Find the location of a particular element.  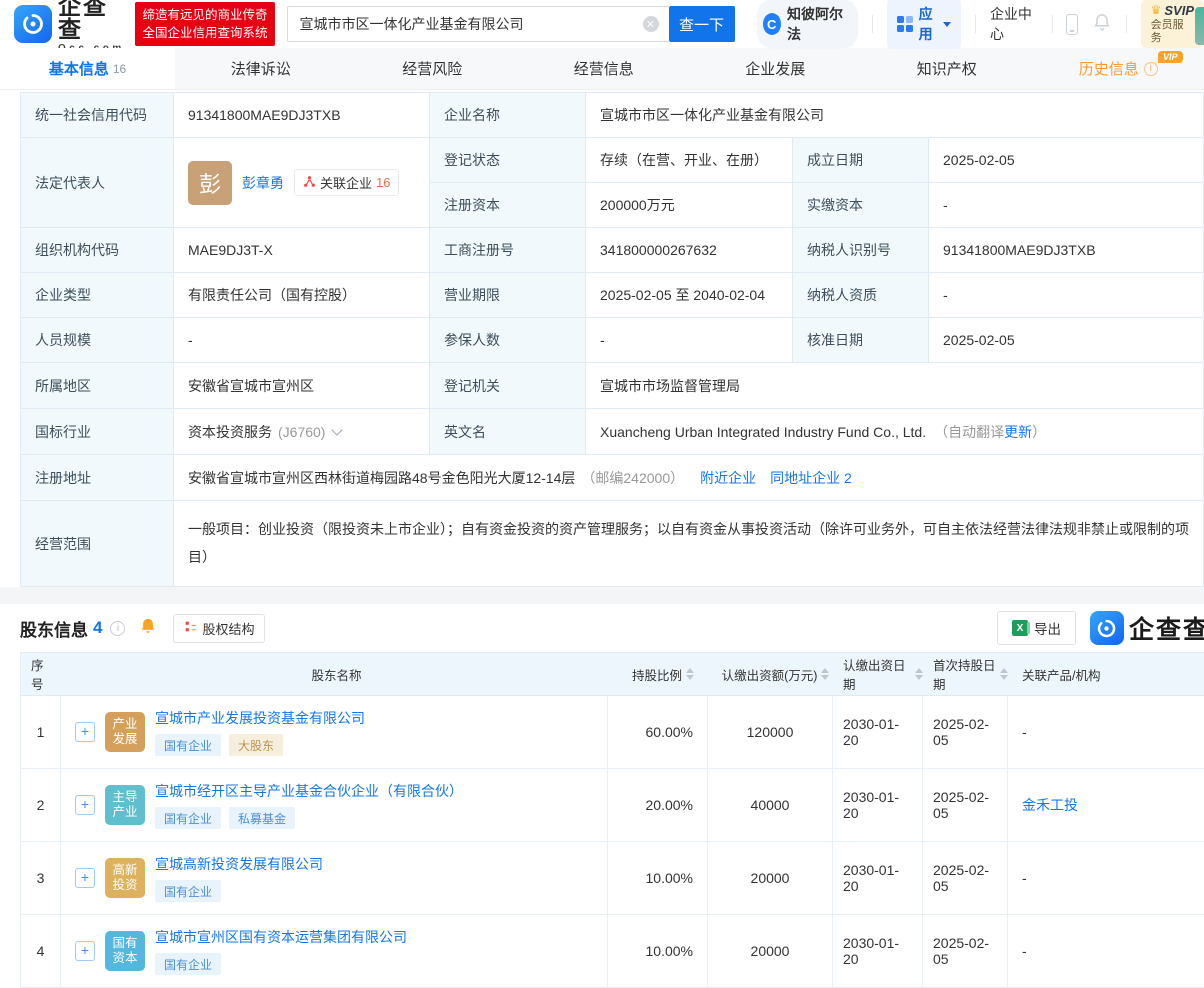

field-value: 宣城市市区一体化产业基金有限公司 is located at coordinates (895, 115).